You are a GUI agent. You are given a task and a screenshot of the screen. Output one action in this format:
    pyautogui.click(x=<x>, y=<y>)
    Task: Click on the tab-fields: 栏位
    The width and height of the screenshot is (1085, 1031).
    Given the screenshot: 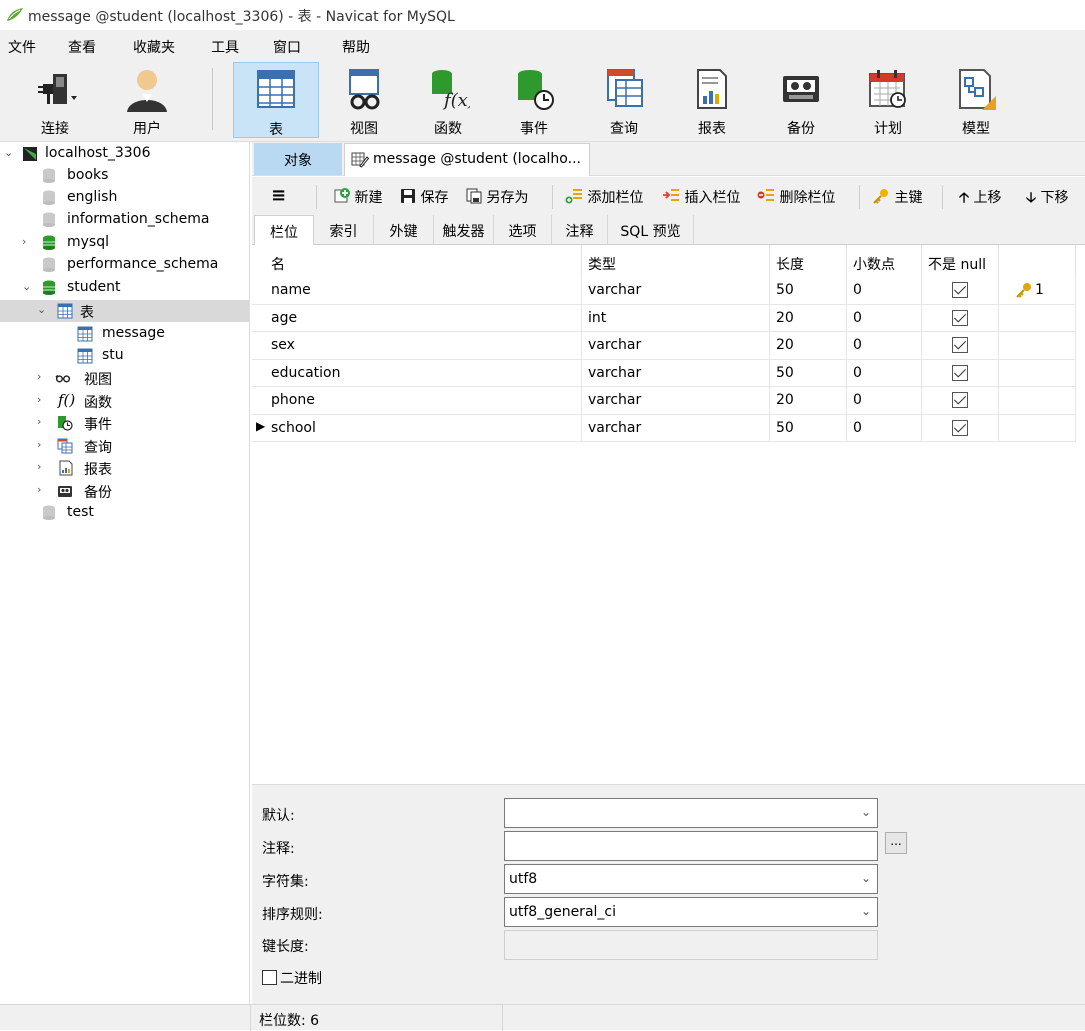 What is the action you would take?
    pyautogui.click(x=284, y=230)
    